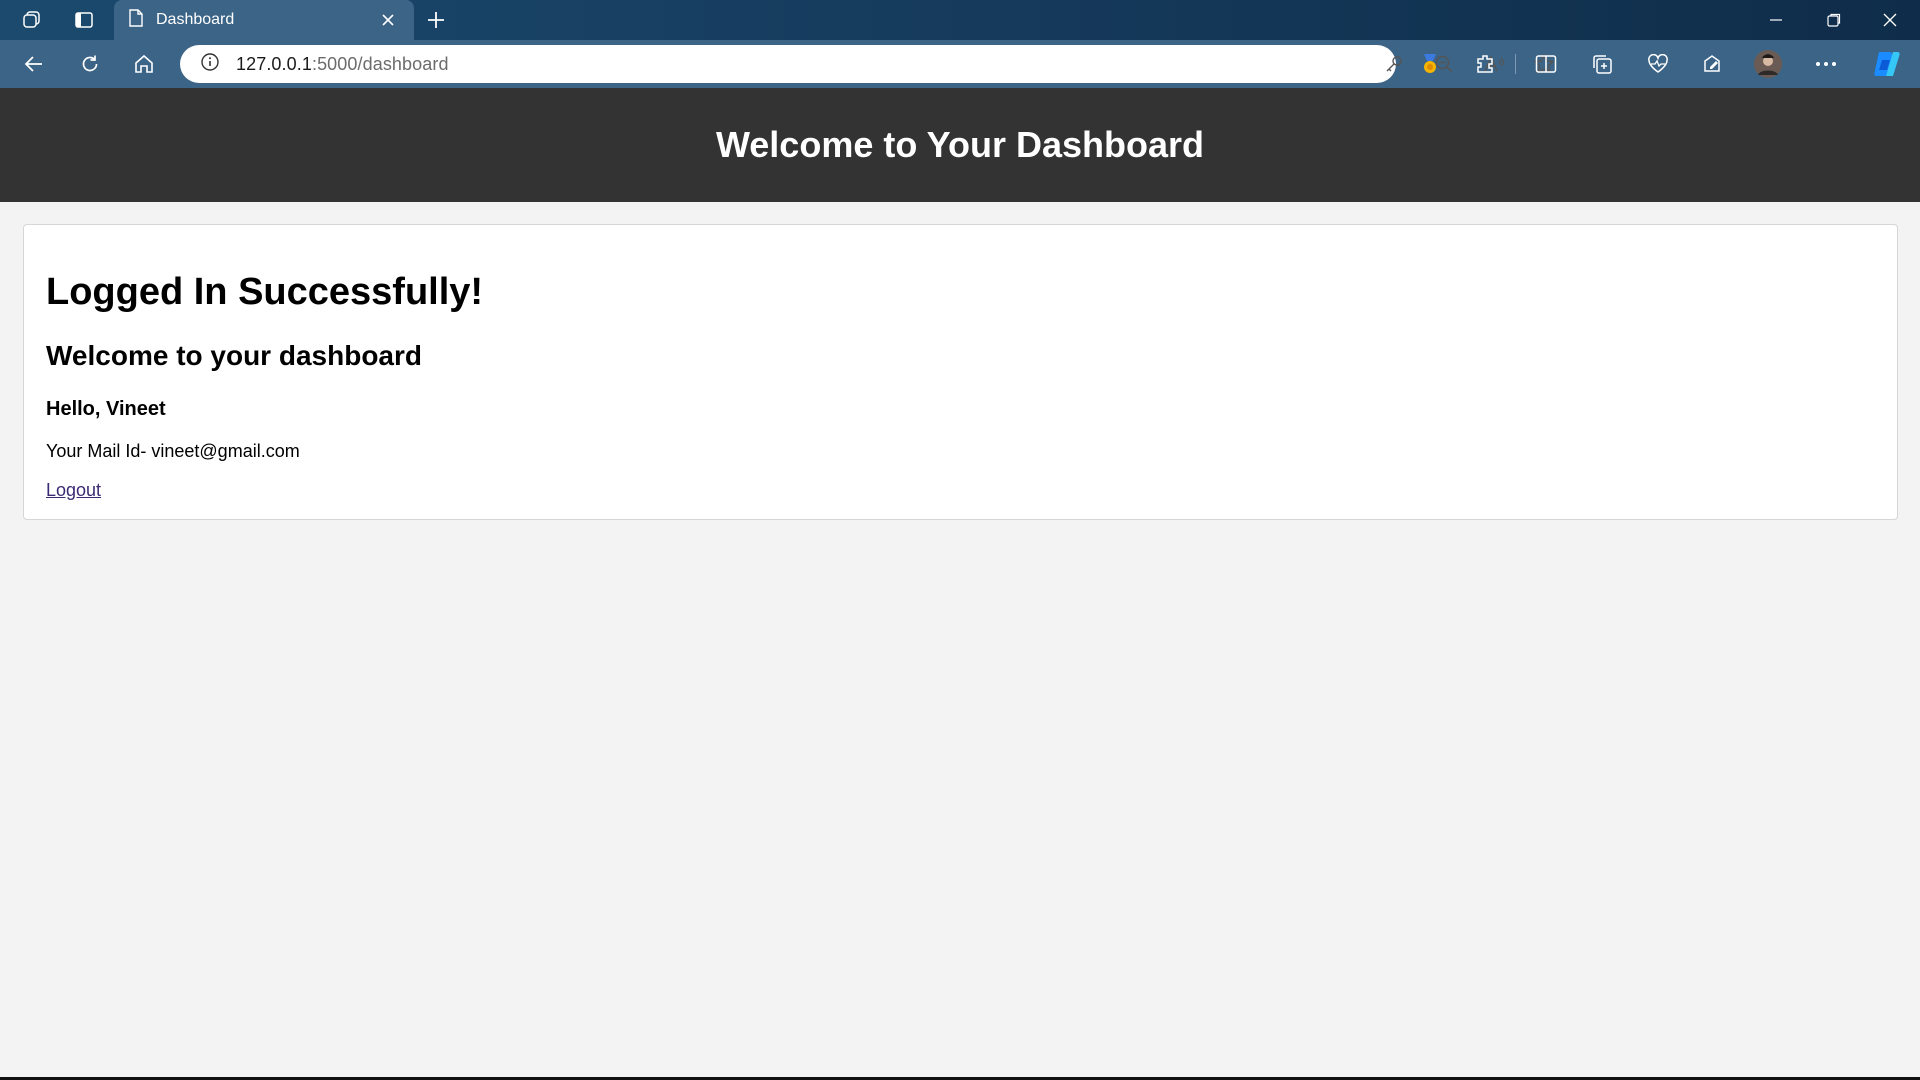 The height and width of the screenshot is (1080, 1920). Describe the element at coordinates (1886, 64) in the screenshot. I see `copilot-icon` at that location.